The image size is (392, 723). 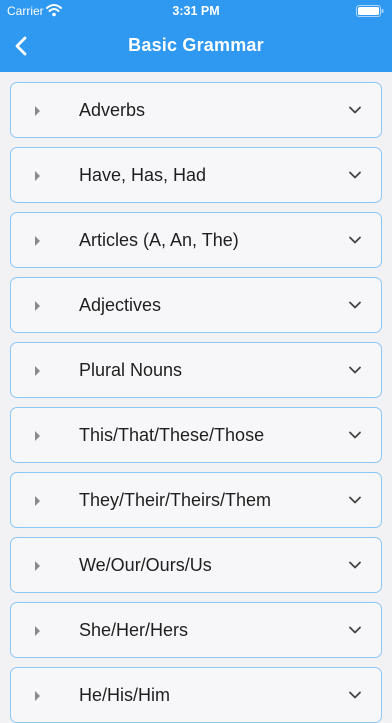 What do you see at coordinates (143, 175) in the screenshot?
I see `topic-label: Have, Has, Had` at bounding box center [143, 175].